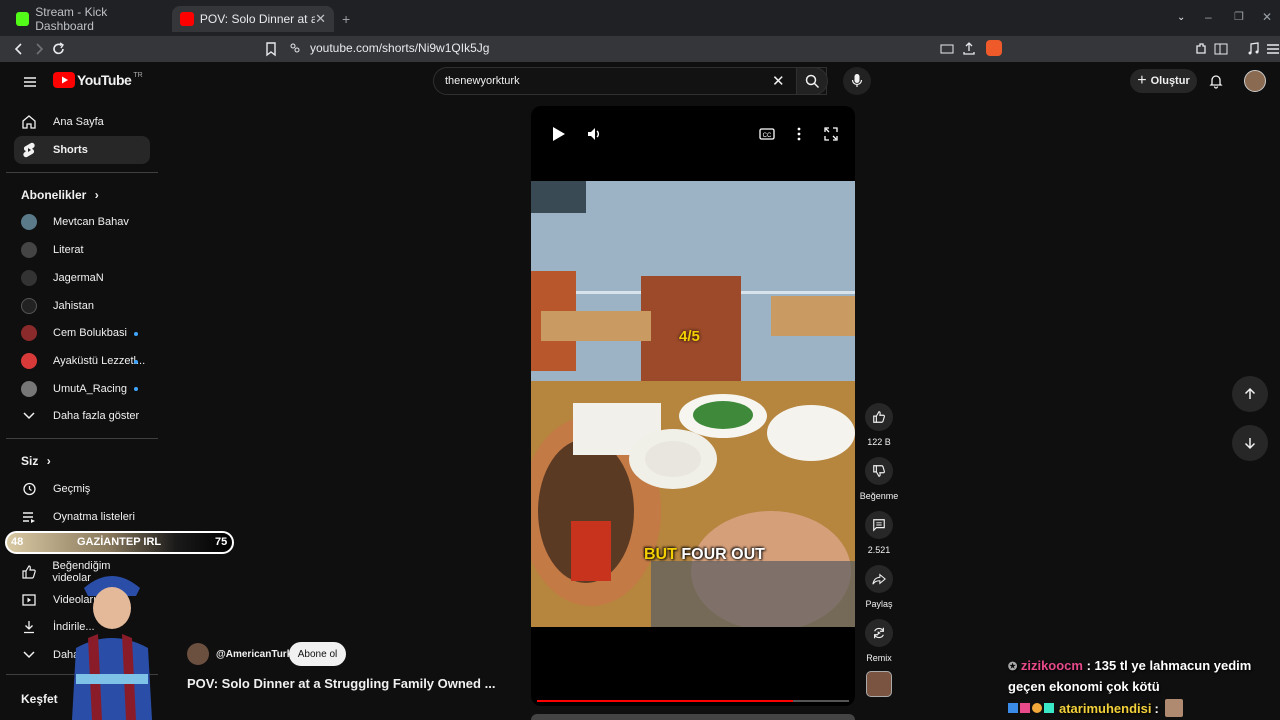 The image size is (1280, 720). What do you see at coordinates (1140, 708) in the screenshot?
I see `chat-message-1: atarimuhendisi :` at bounding box center [1140, 708].